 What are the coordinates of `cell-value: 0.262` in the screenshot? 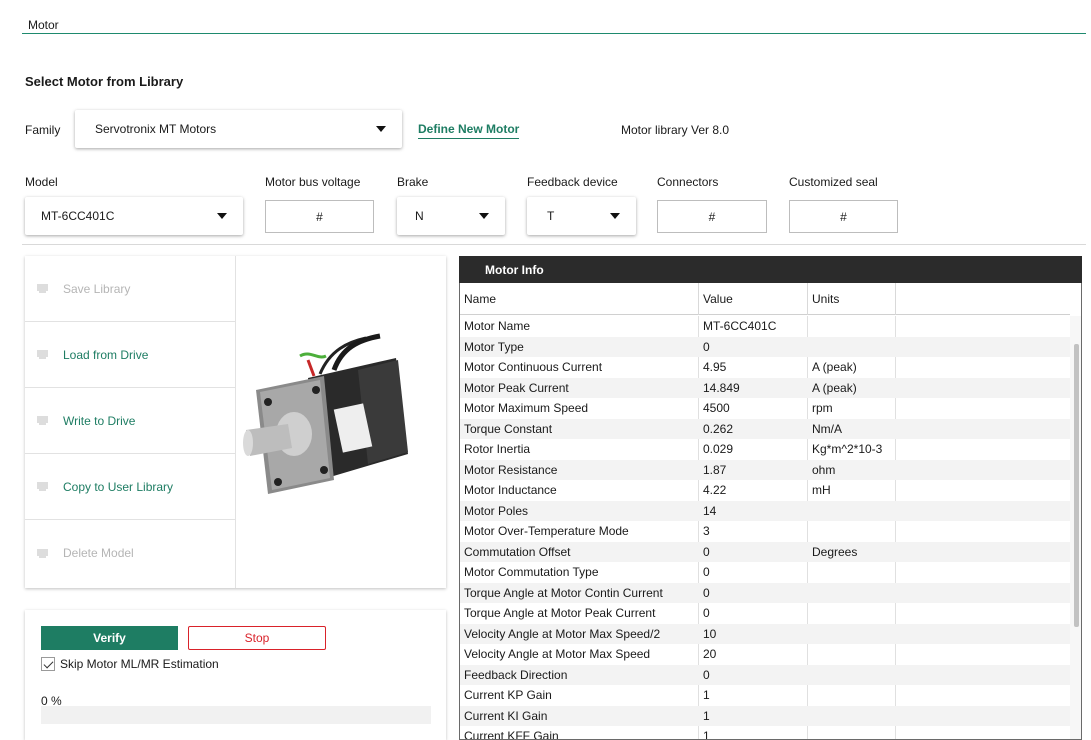 It's located at (718, 428).